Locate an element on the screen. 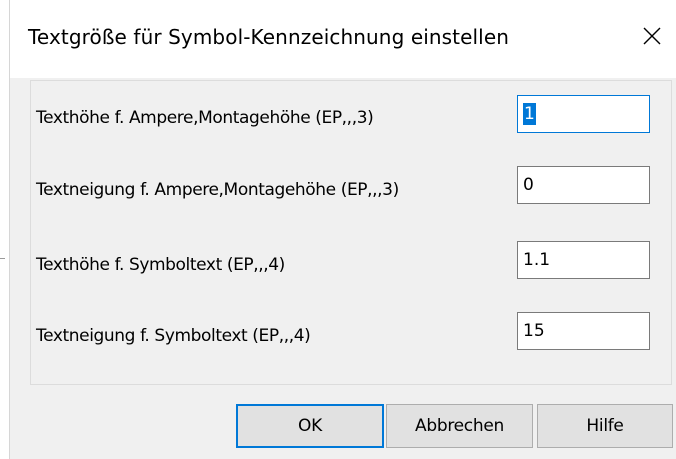  input-textneigung-symboltext: 15 is located at coordinates (583, 331).